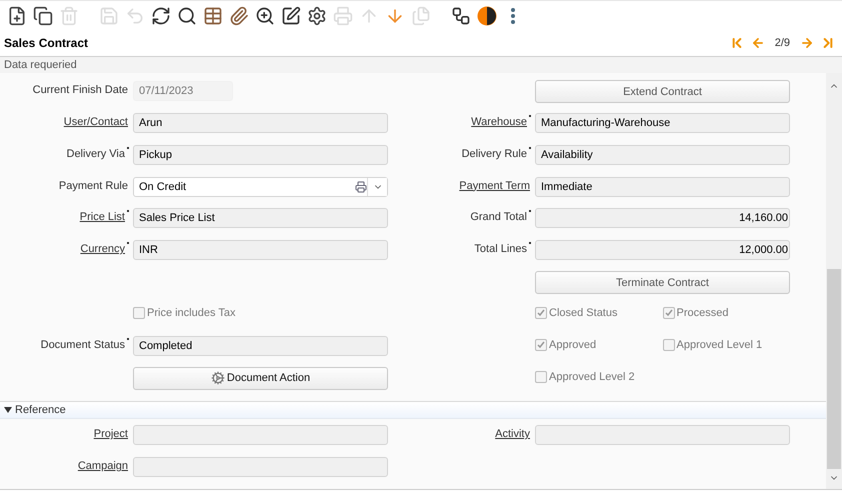 This screenshot has width=842, height=496. Describe the element at coordinates (662, 186) in the screenshot. I see `input-field: Immediate` at that location.